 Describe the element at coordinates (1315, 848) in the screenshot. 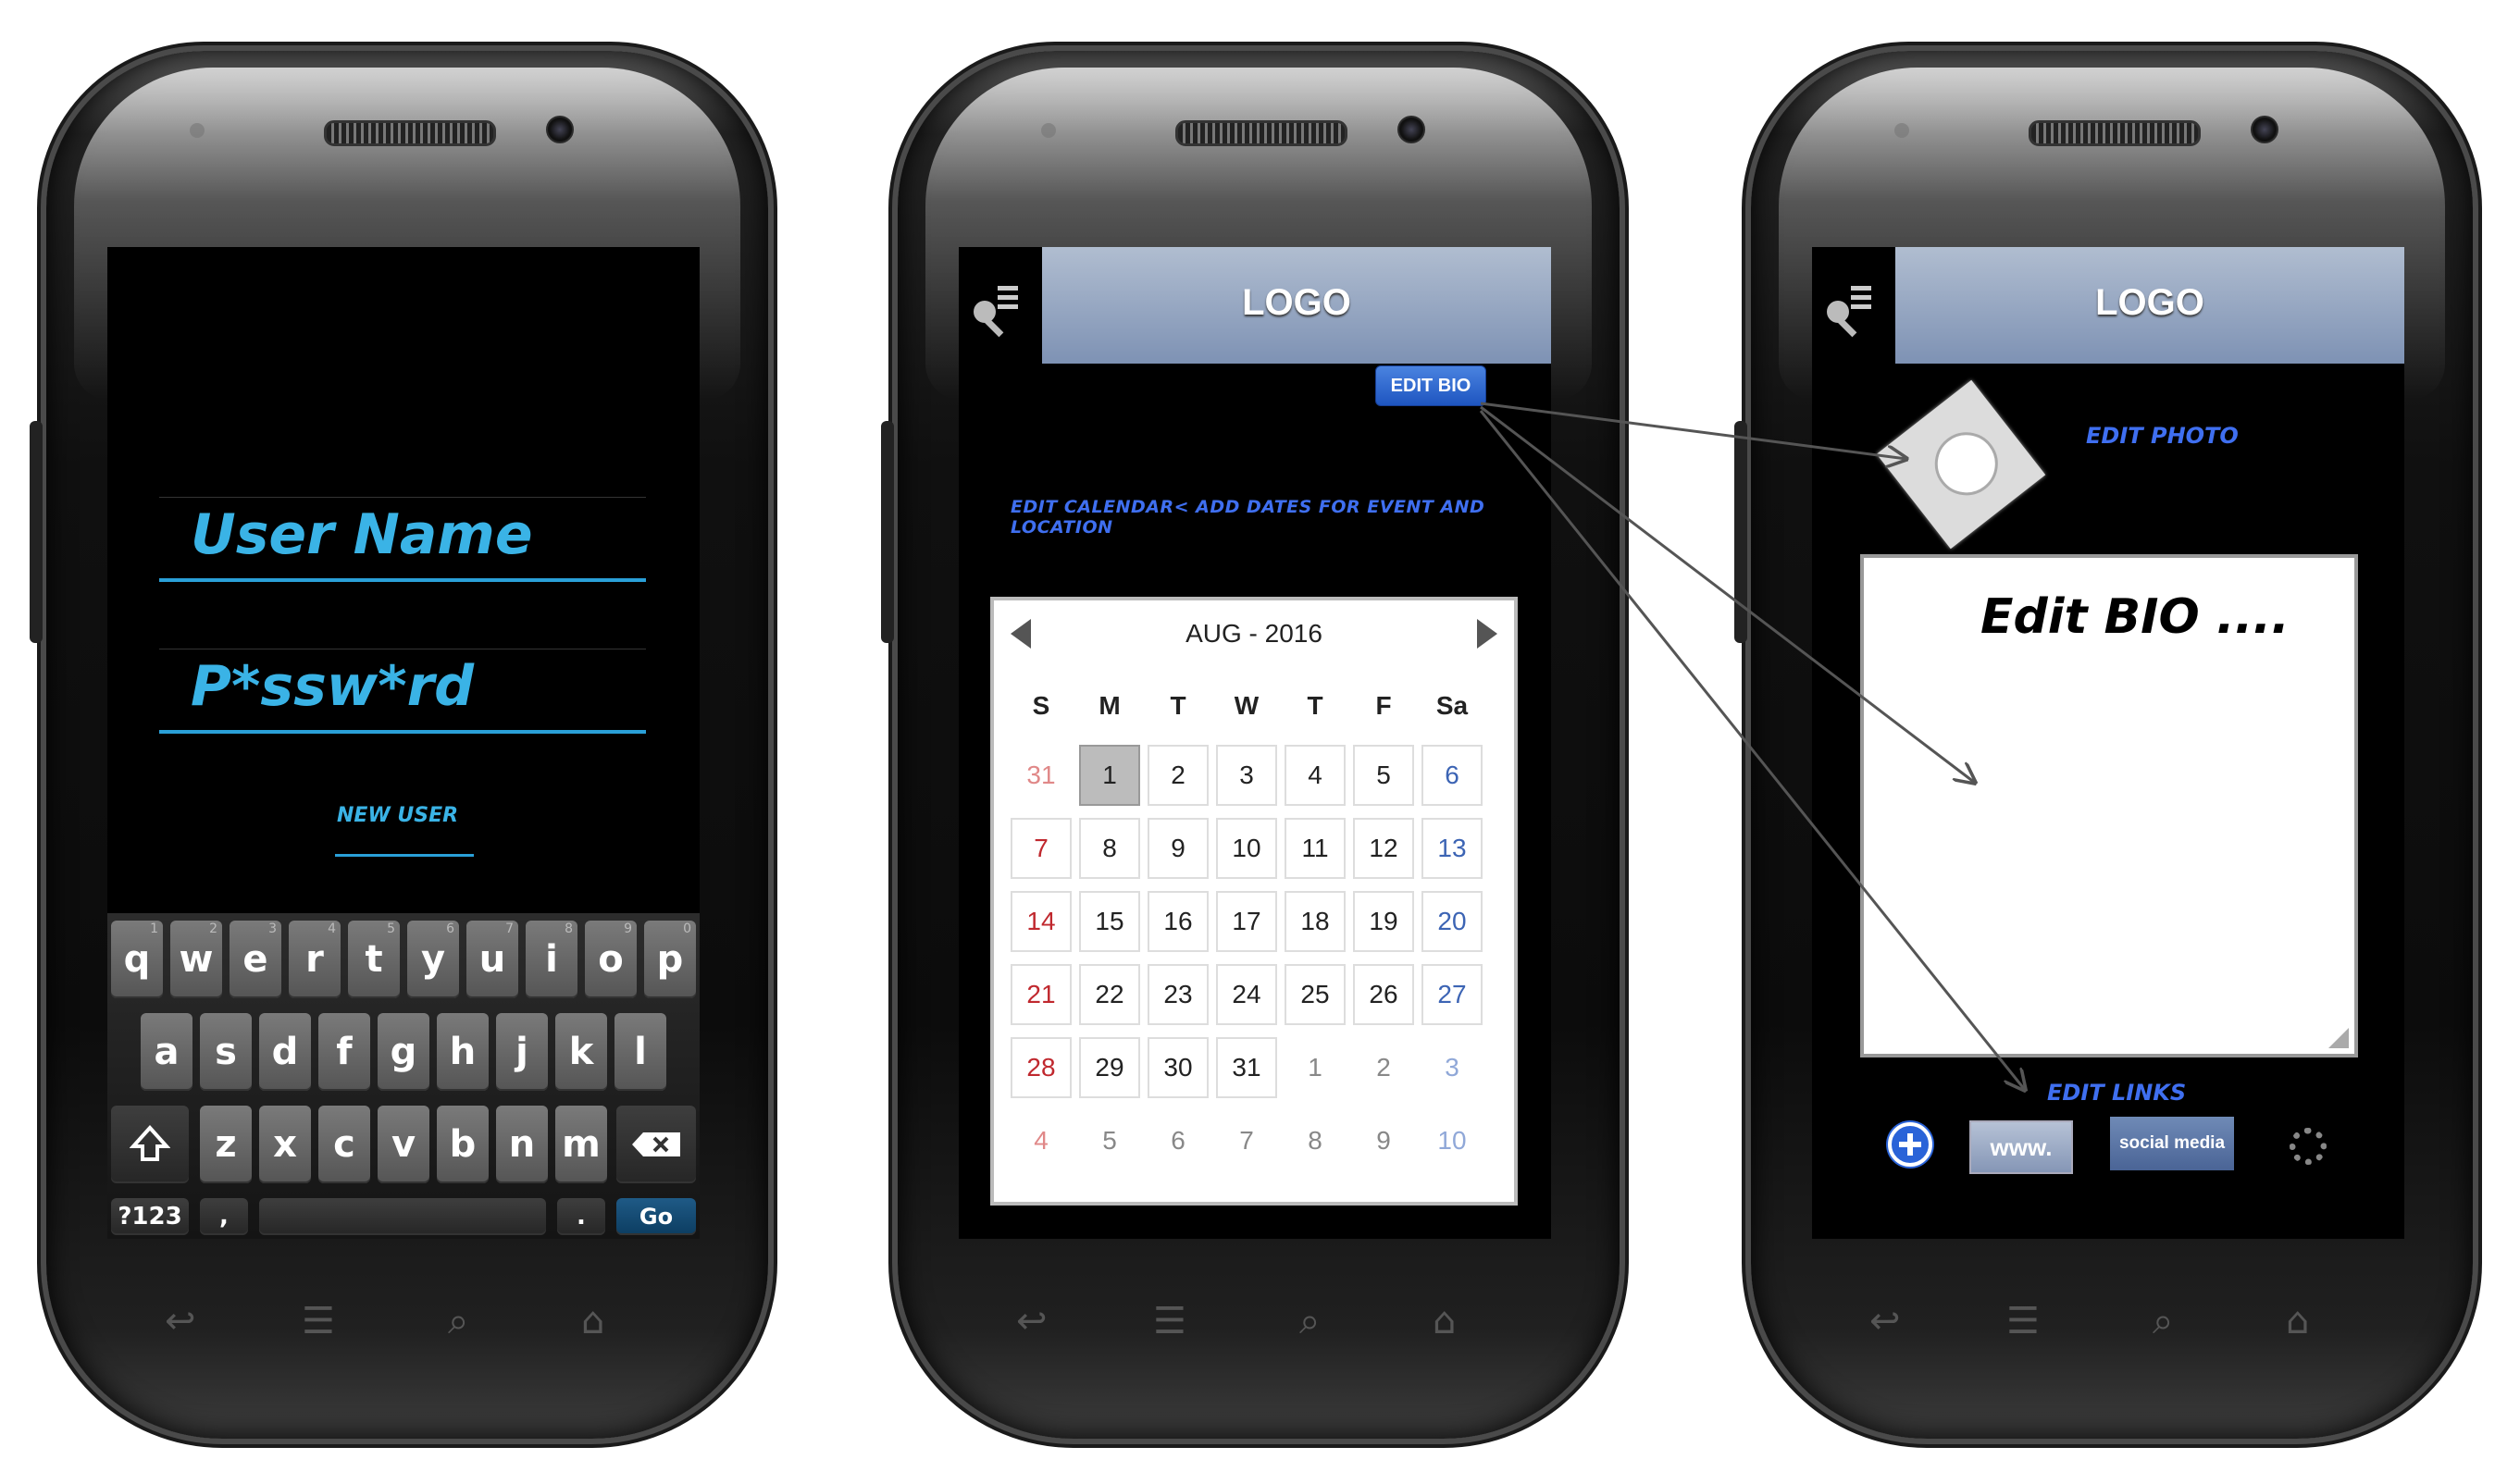

I see `calendar-day: 11` at that location.